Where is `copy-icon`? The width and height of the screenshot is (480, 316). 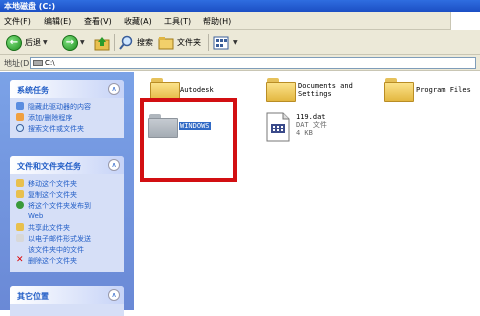
copy-icon is located at coordinates (20, 194).